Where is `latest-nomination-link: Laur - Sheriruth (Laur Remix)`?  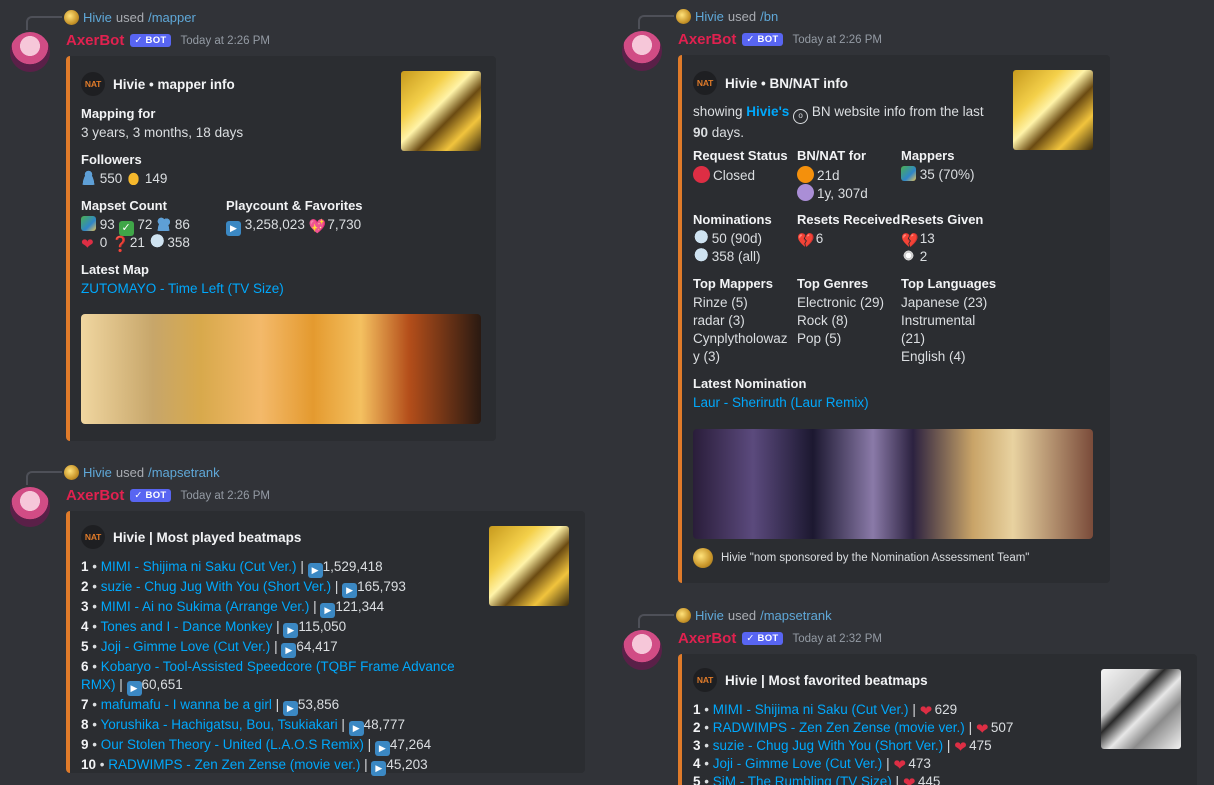 latest-nomination-link: Laur - Sheriruth (Laur Remix) is located at coordinates (781, 403).